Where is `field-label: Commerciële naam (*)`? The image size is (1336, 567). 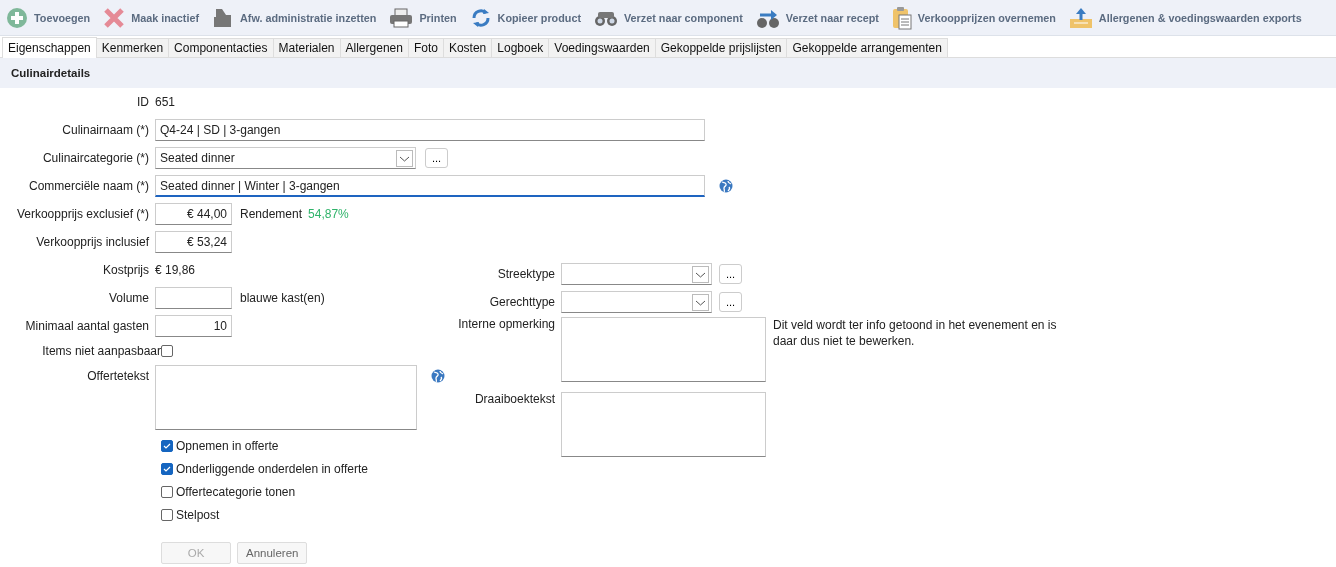 field-label: Commerciële naam (*) is located at coordinates (88, 186).